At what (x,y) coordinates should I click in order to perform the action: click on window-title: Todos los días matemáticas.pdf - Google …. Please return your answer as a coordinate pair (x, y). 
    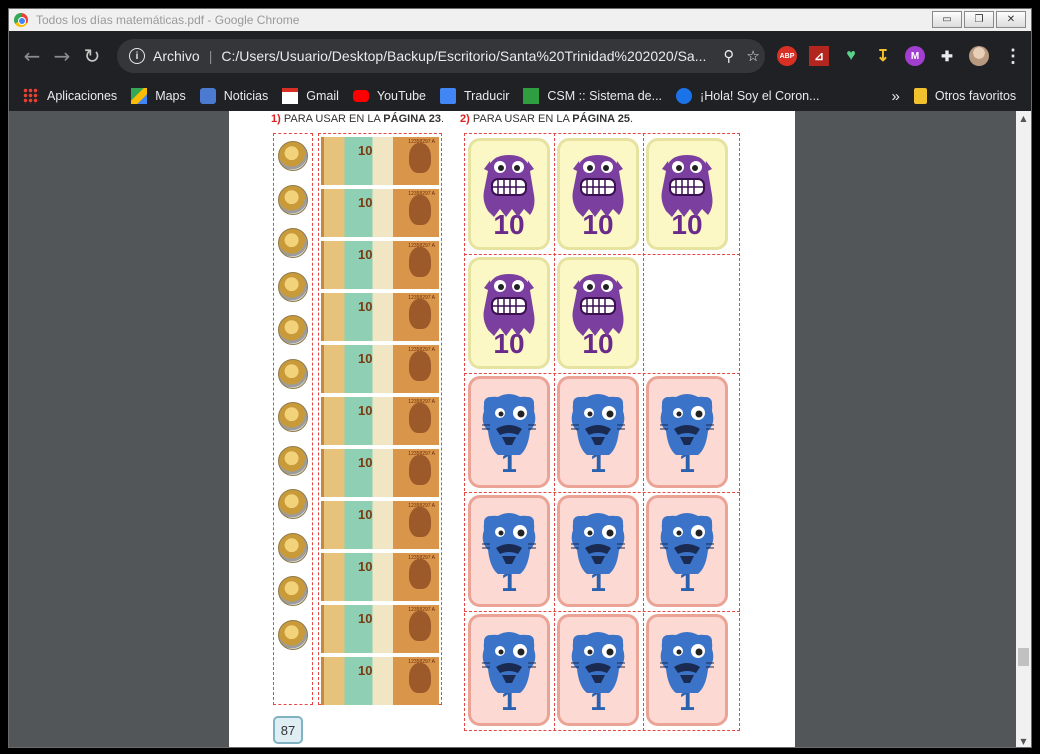
    Looking at the image, I should click on (168, 20).